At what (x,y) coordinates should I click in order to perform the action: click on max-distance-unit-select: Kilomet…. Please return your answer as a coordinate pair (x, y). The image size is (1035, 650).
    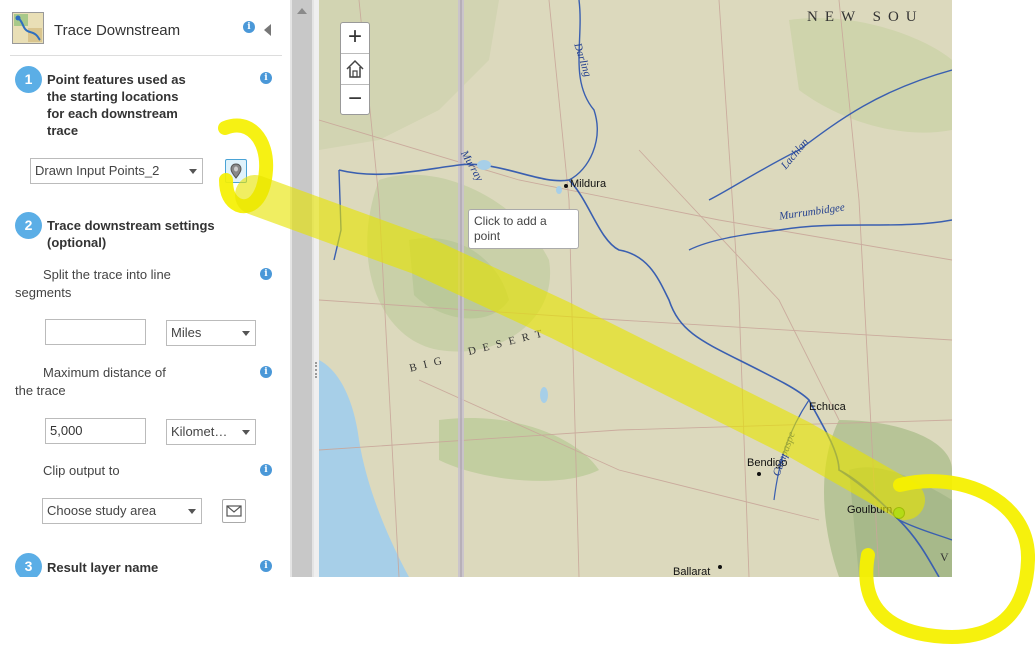
    Looking at the image, I should click on (211, 432).